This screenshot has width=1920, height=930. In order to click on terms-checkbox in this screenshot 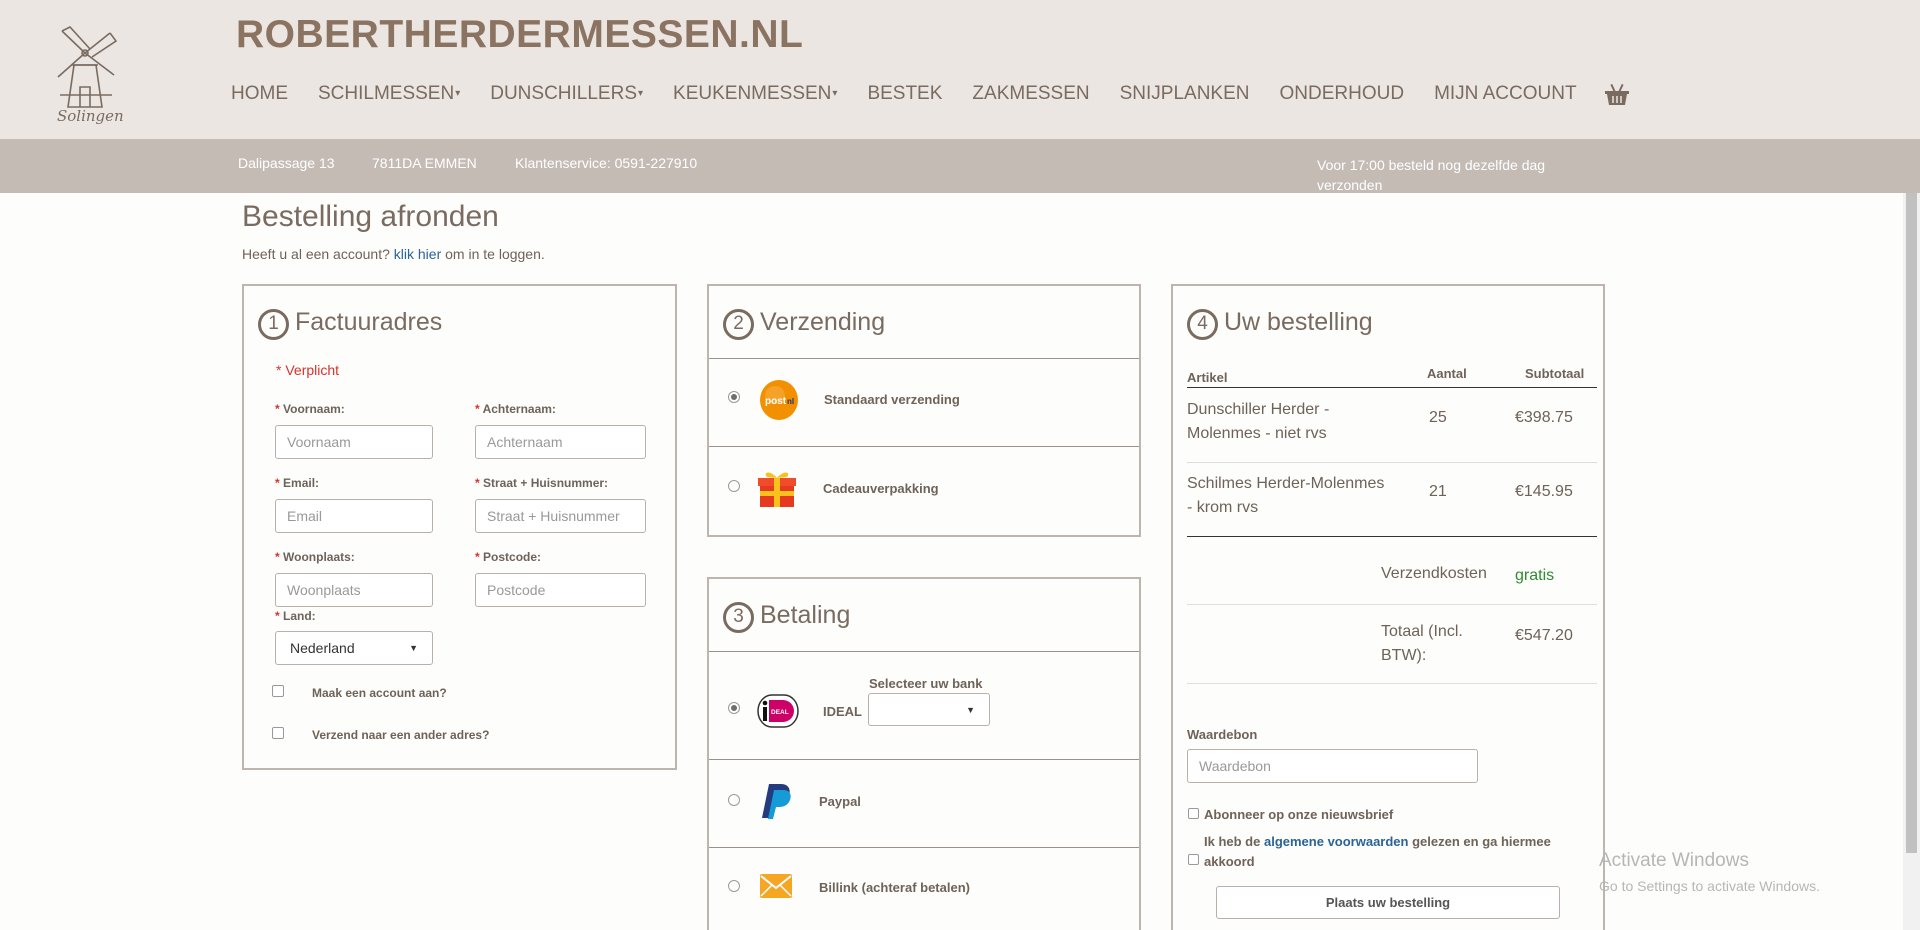, I will do `click(1193, 859)`.